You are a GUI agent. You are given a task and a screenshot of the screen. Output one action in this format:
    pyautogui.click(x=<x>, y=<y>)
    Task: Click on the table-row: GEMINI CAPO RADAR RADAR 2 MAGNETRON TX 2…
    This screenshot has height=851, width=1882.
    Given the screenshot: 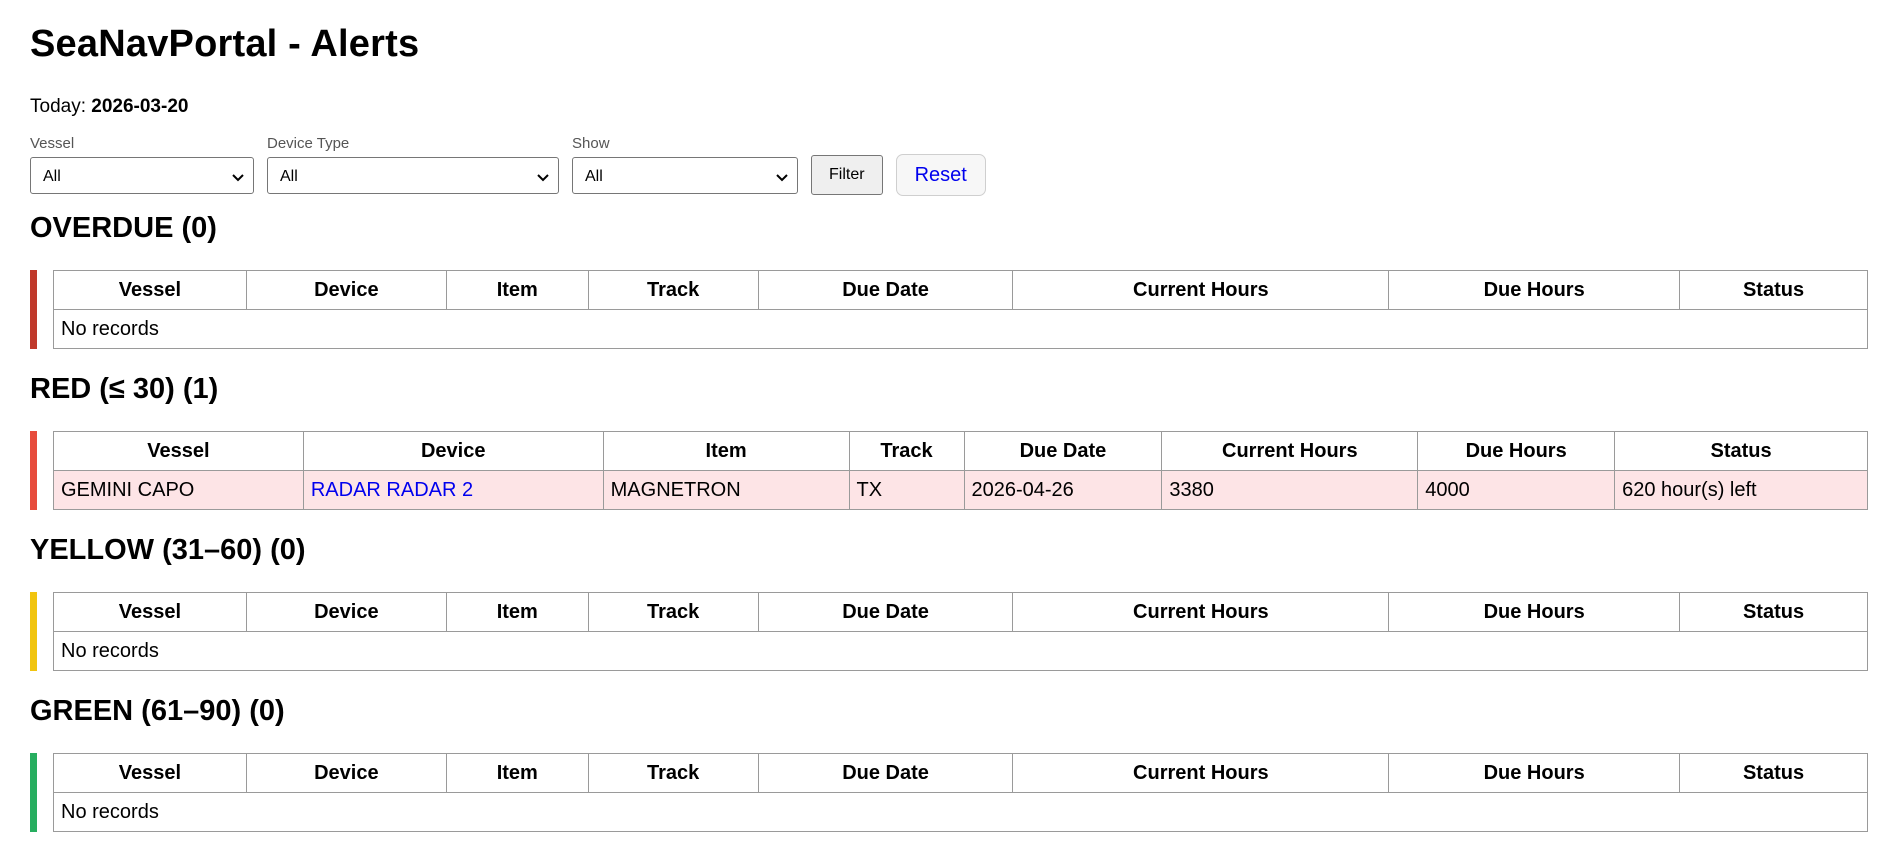 What is the action you would take?
    pyautogui.click(x=960, y=490)
    